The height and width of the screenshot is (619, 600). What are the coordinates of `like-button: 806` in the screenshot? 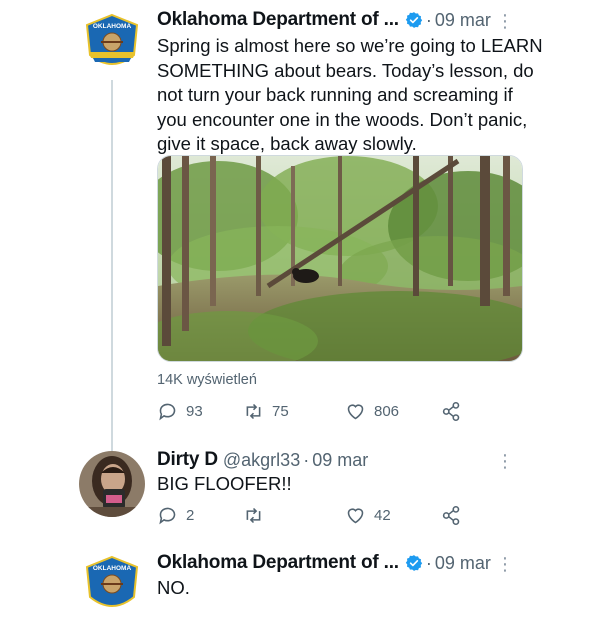 It's located at (372, 411).